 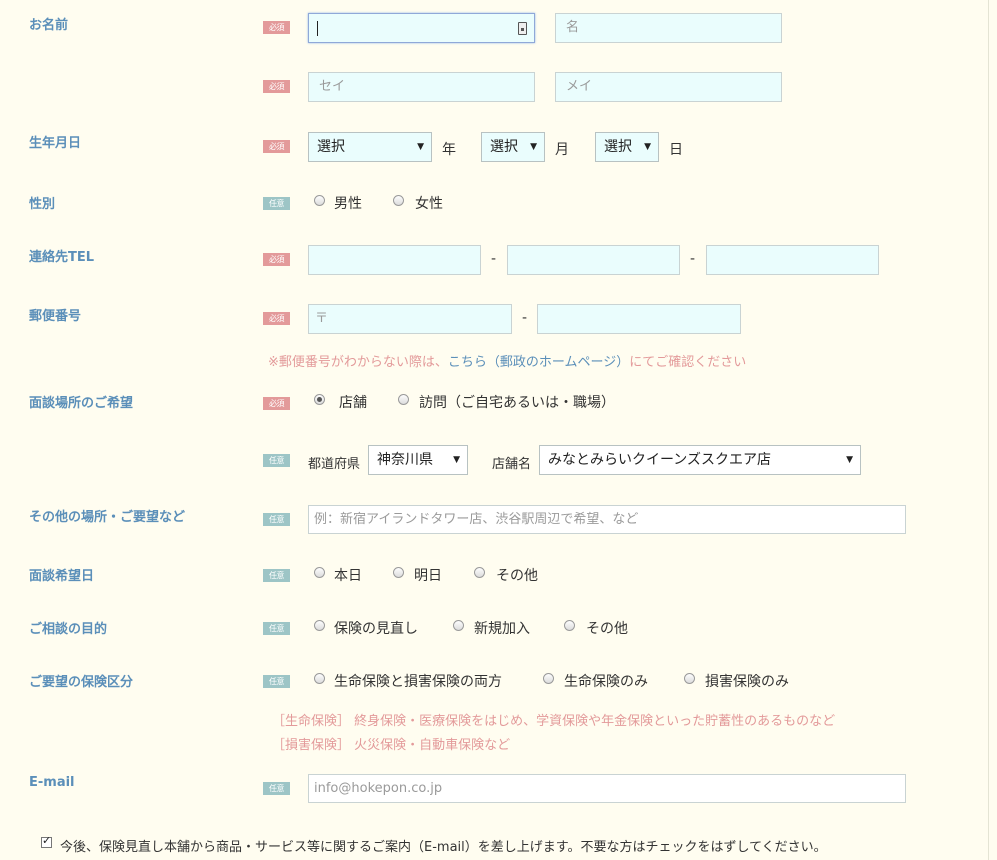 What do you see at coordinates (569, 625) in the screenshot?
I see `purpose-other-radio` at bounding box center [569, 625].